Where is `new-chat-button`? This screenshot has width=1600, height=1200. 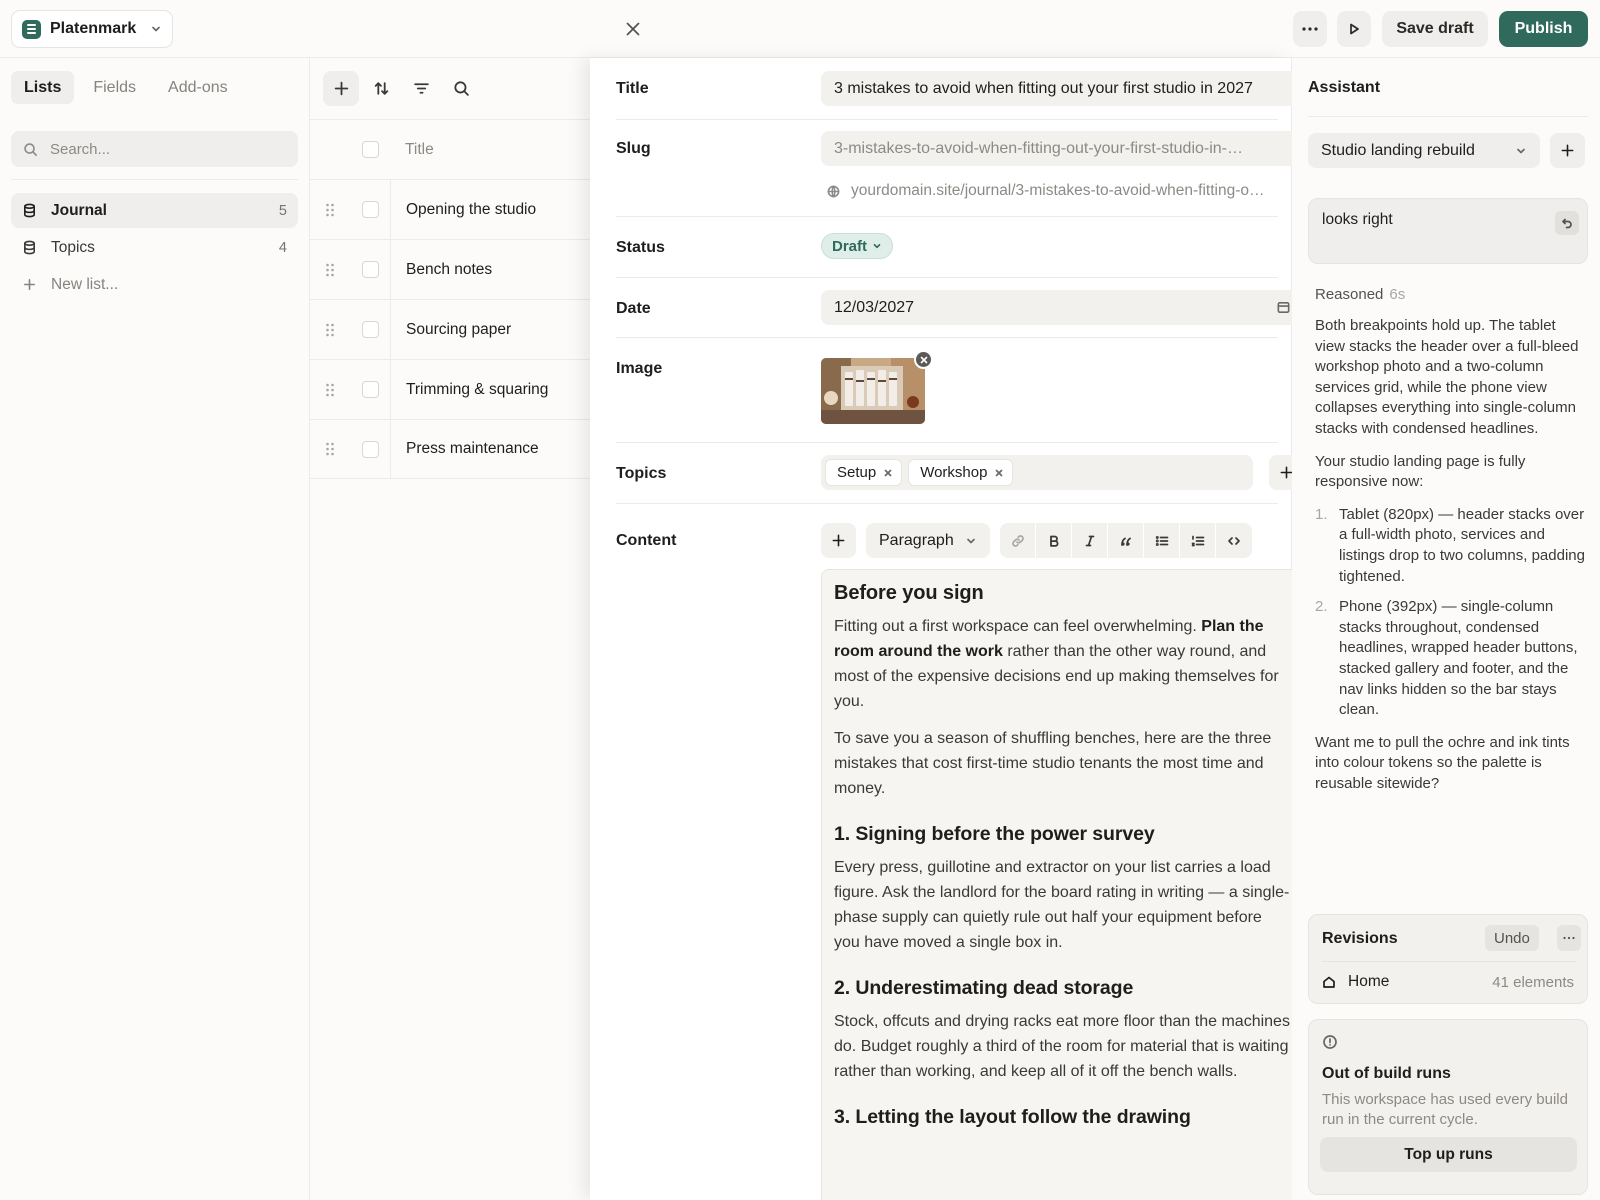 new-chat-button is located at coordinates (1567, 150).